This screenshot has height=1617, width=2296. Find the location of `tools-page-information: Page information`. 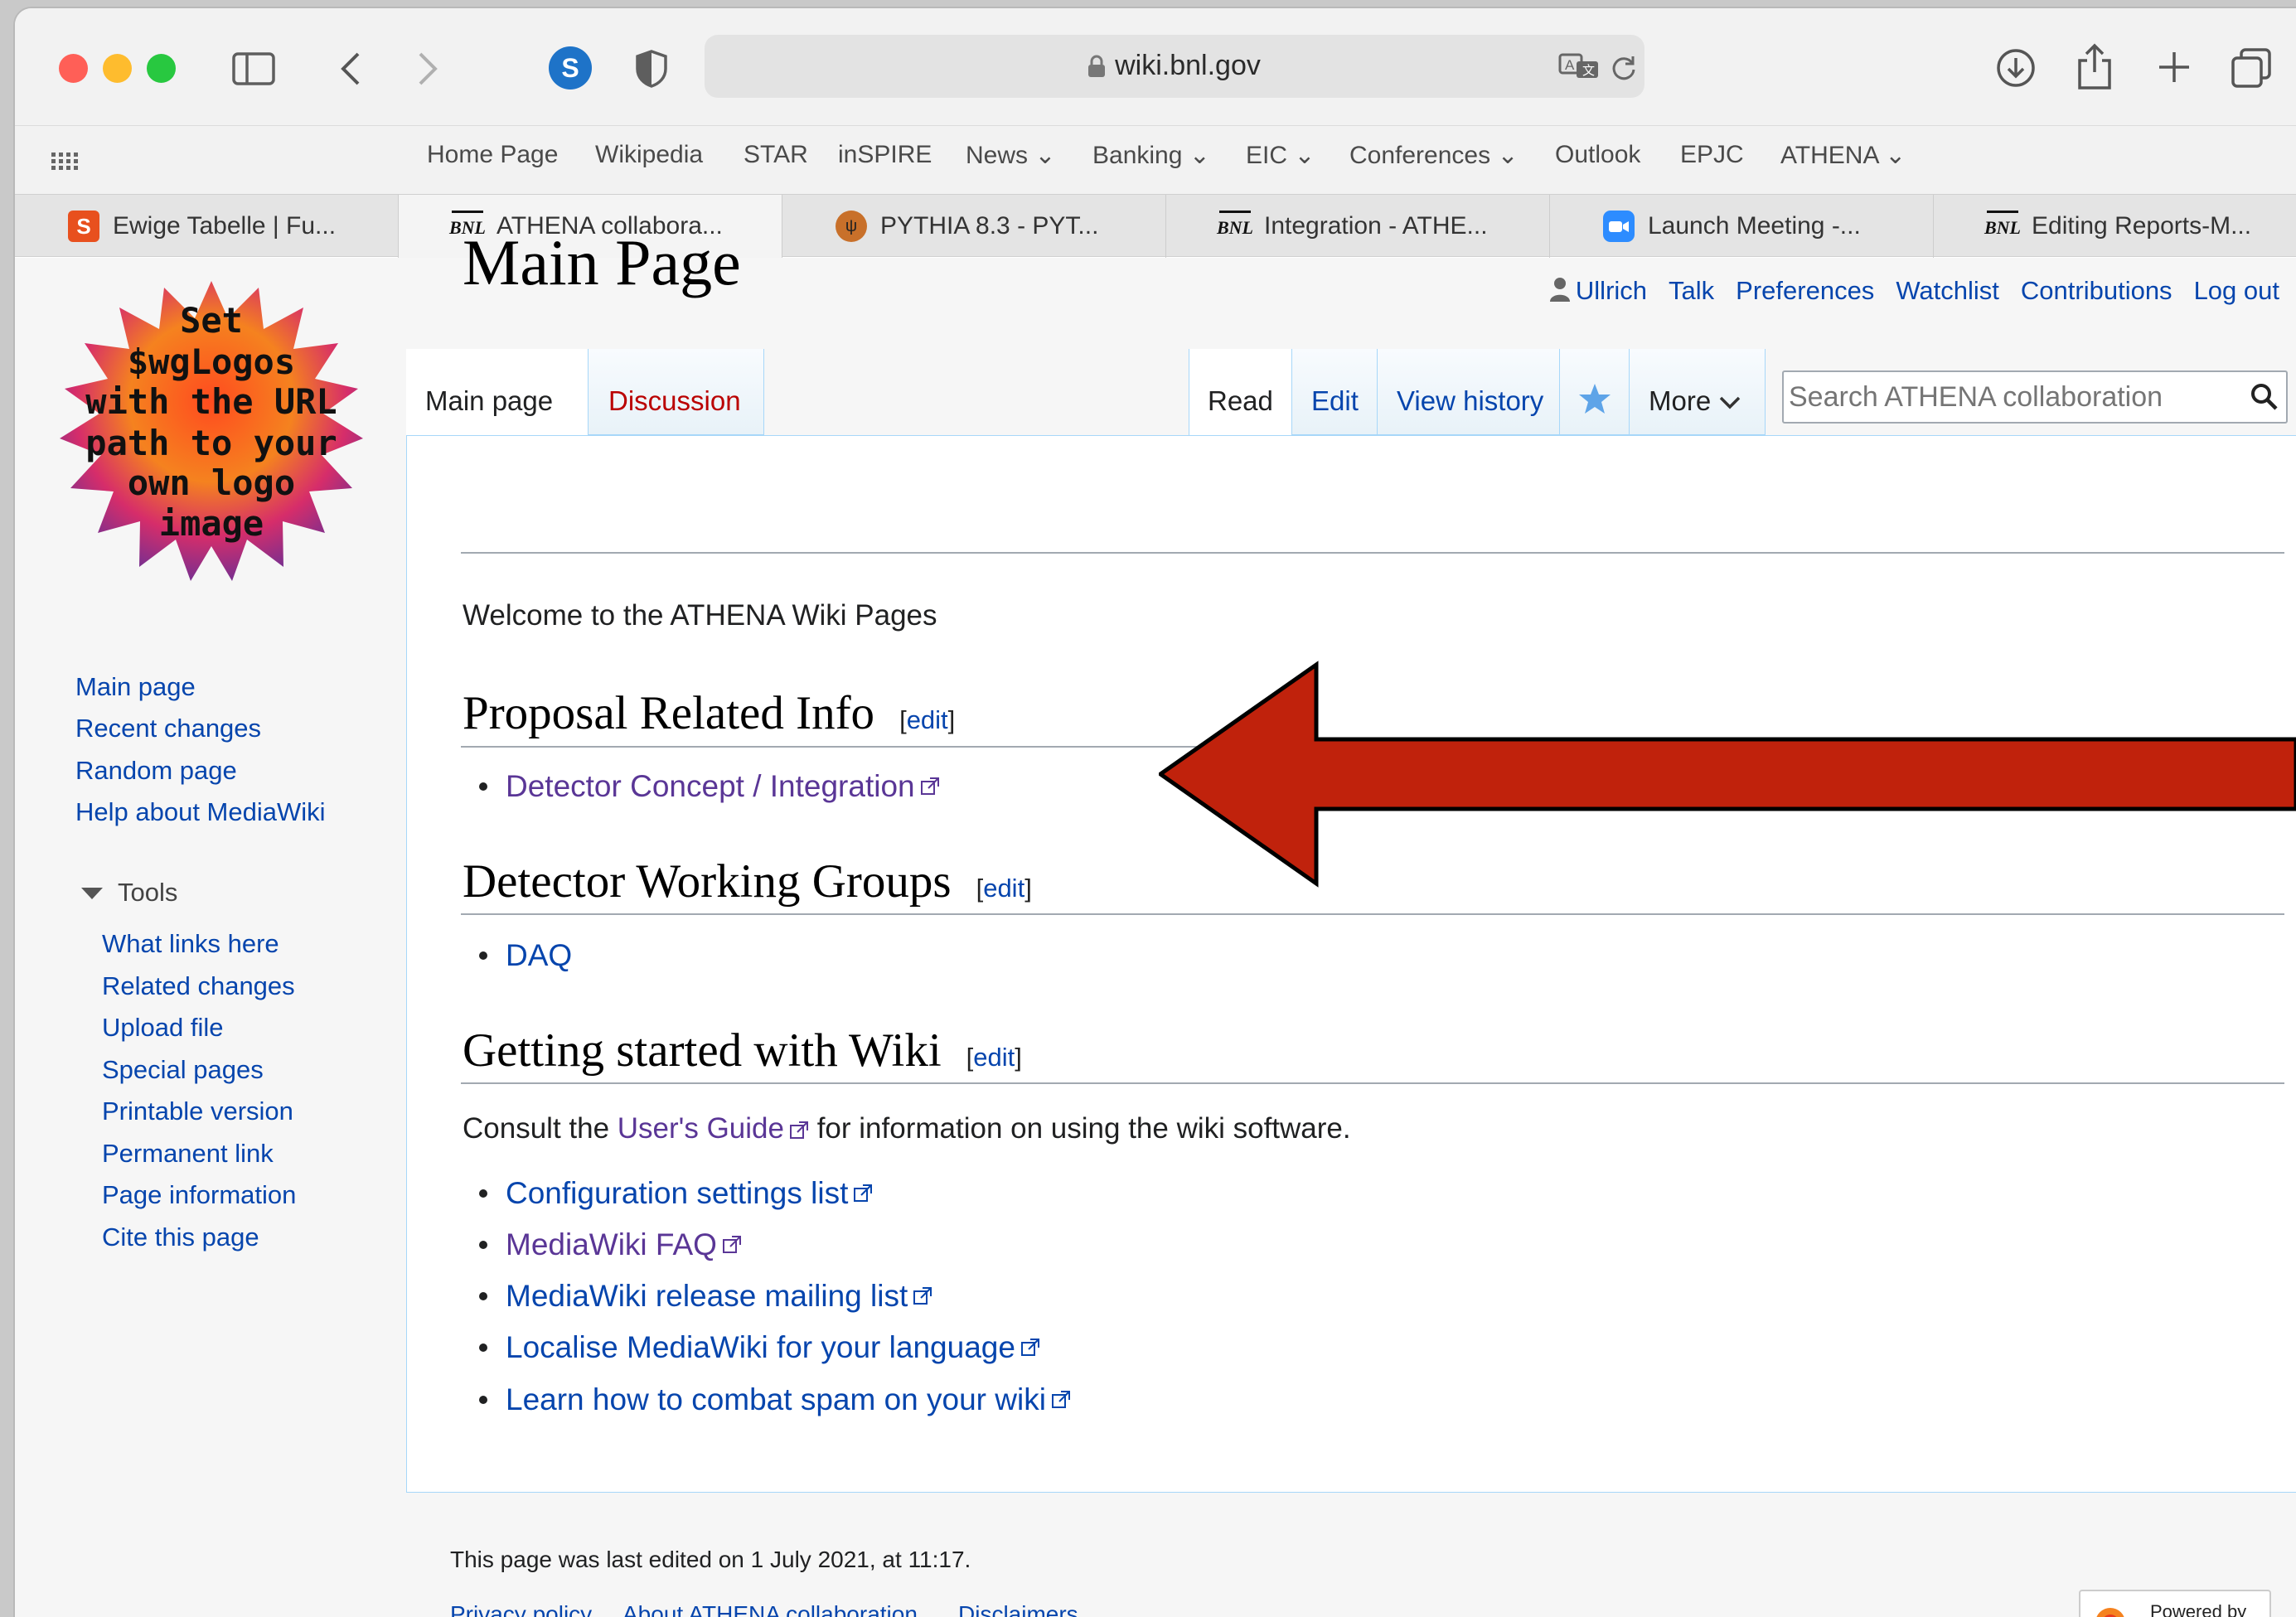

tools-page-information: Page information is located at coordinates (199, 1195).